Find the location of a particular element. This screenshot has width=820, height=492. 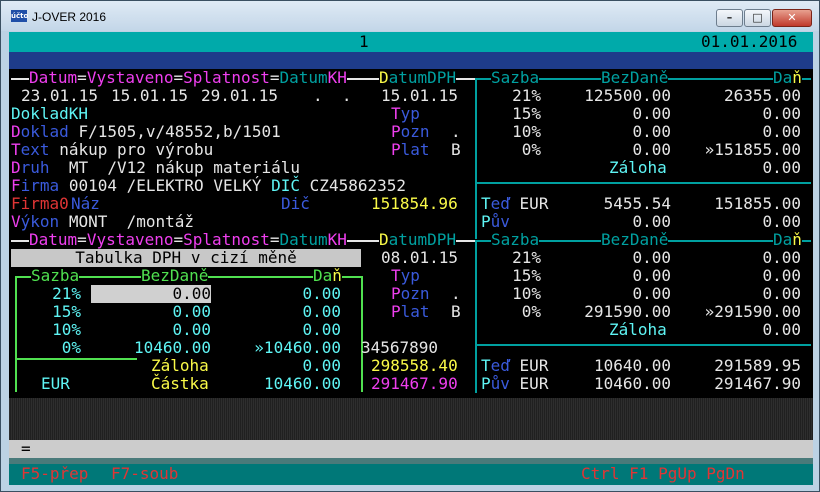

datum-kh-value: . . is located at coordinates (332, 96).